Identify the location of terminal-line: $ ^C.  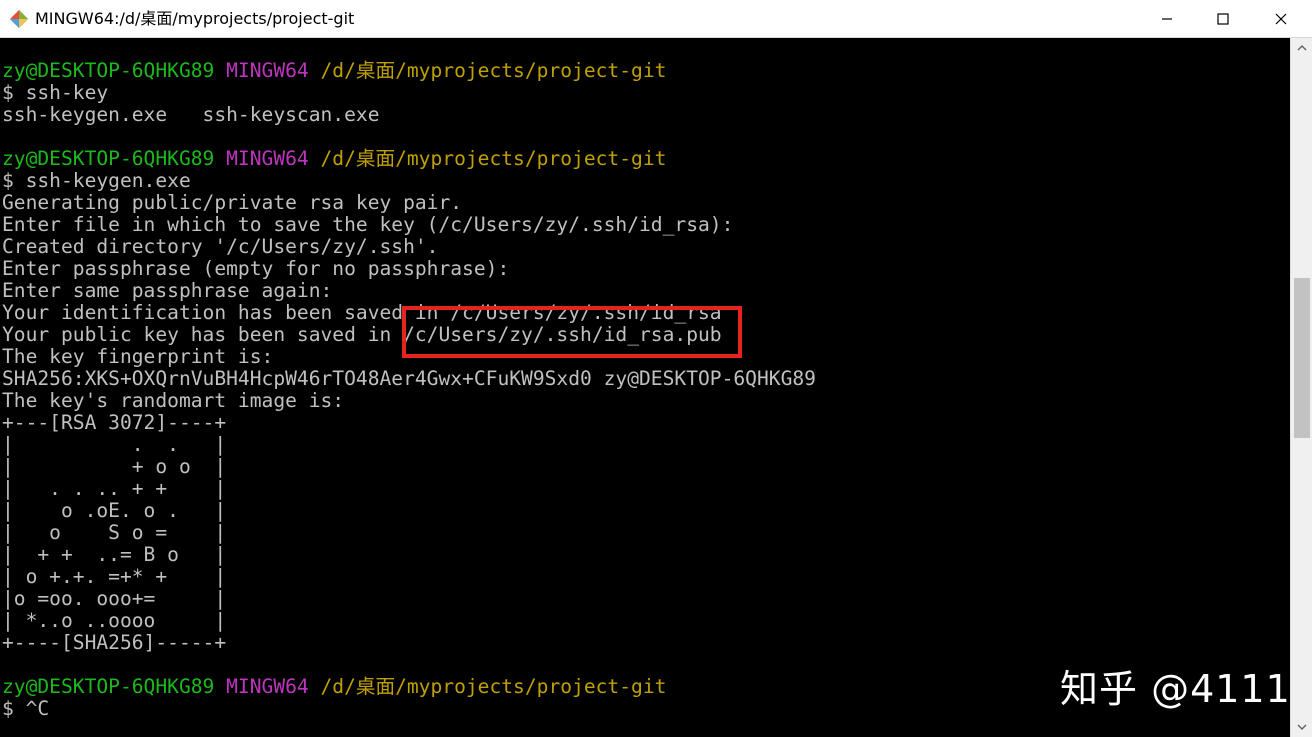
(409, 709).